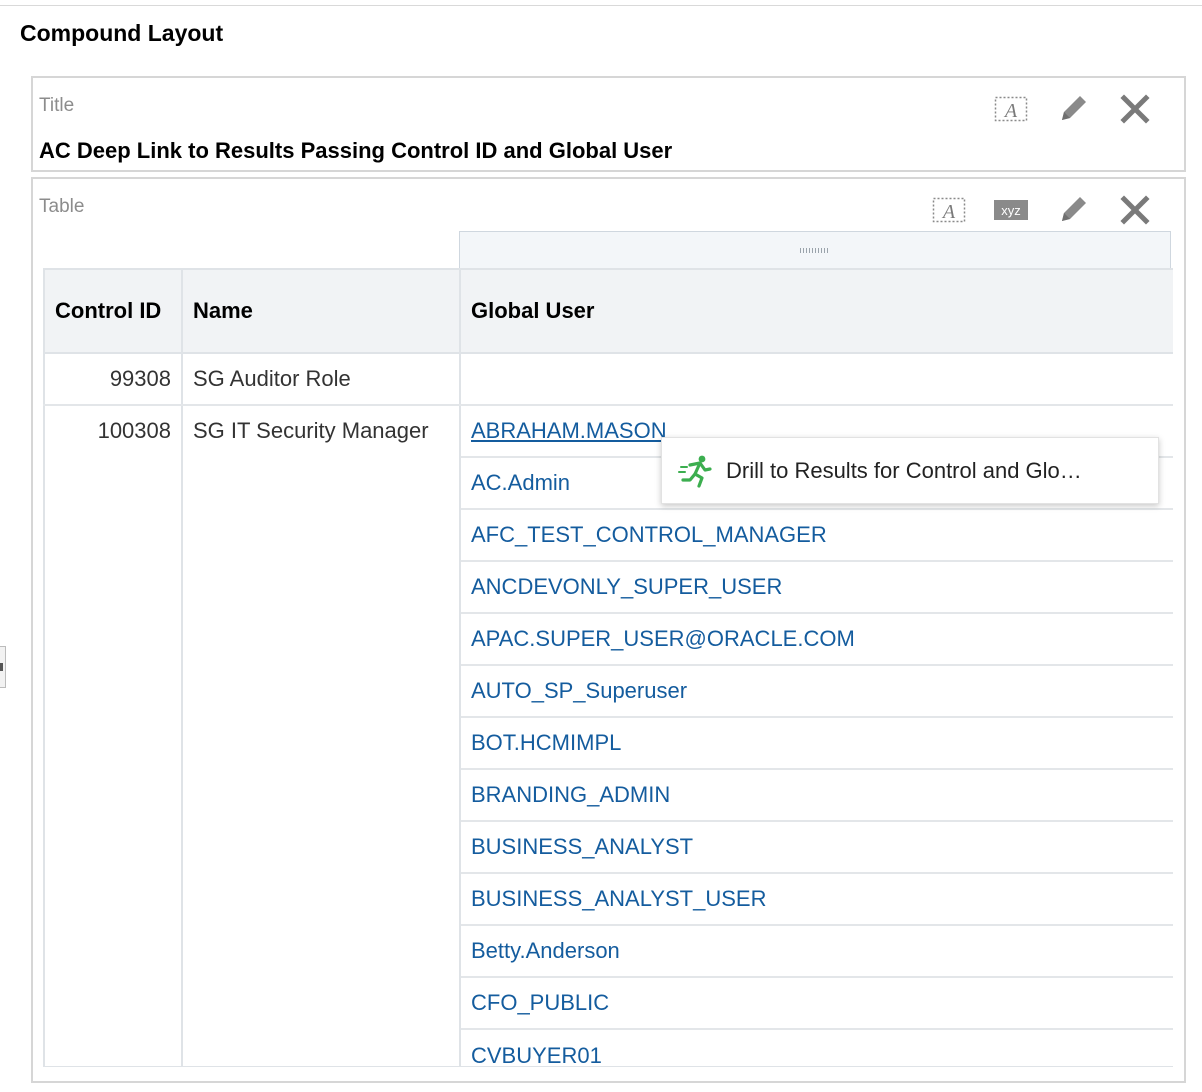  I want to click on global-user-link: CFO_PUBLIC, so click(540, 1002).